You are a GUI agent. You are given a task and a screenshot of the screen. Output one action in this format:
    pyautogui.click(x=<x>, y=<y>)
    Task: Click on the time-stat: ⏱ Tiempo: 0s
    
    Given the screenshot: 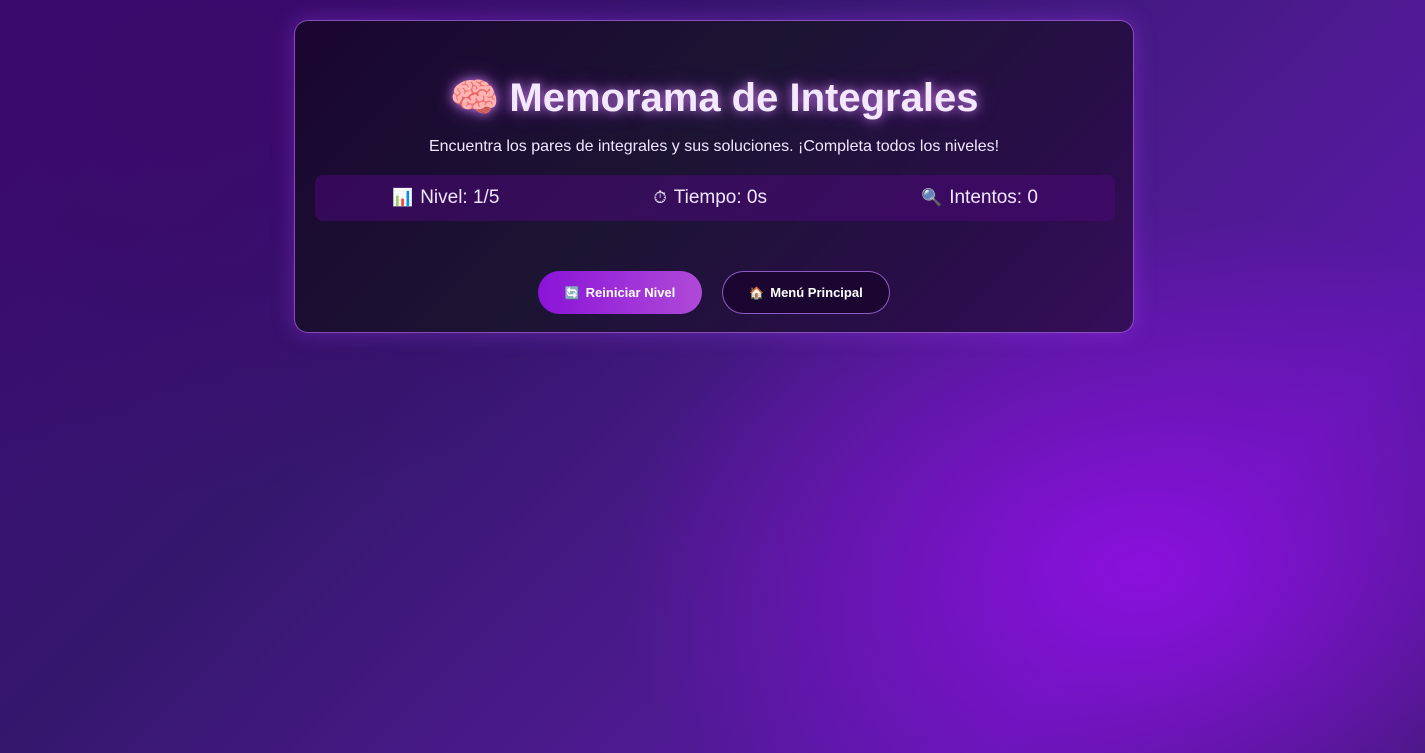 What is the action you would take?
    pyautogui.click(x=710, y=198)
    